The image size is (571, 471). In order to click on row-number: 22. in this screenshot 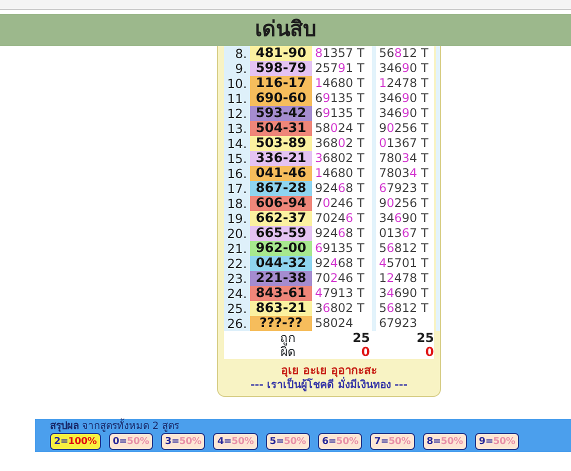, I will do `click(237, 263)`.